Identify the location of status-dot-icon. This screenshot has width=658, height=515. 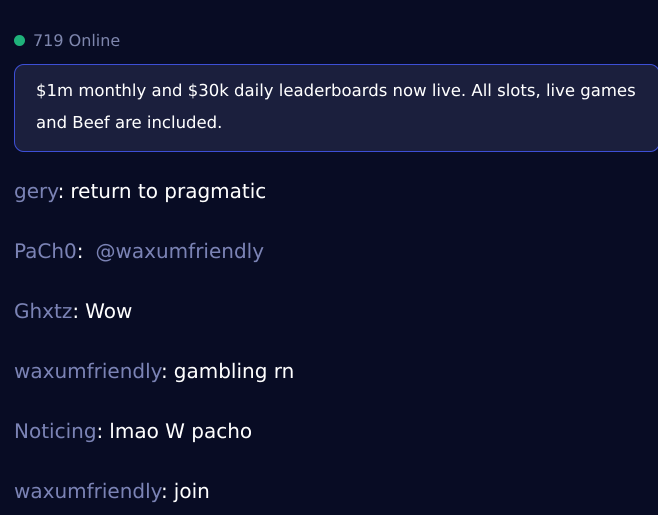
(19, 40).